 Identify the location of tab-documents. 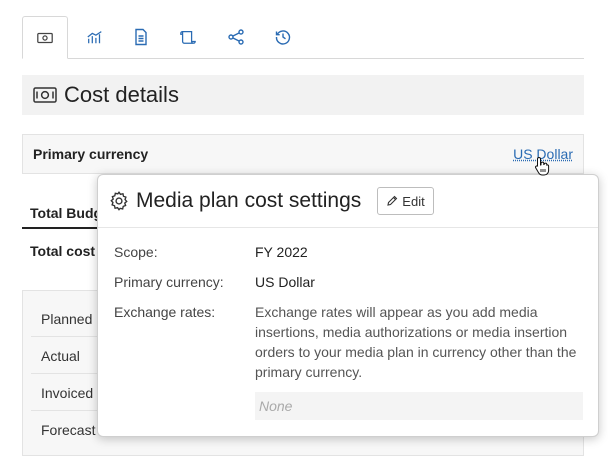
(141, 37).